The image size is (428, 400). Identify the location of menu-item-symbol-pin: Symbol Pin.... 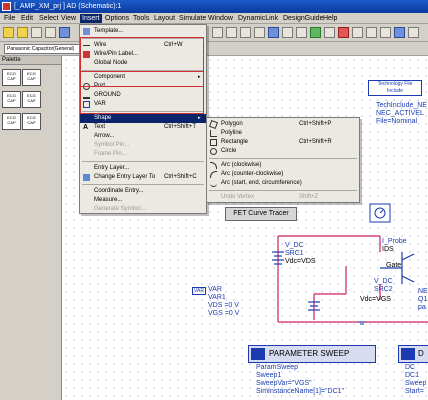
(112, 145).